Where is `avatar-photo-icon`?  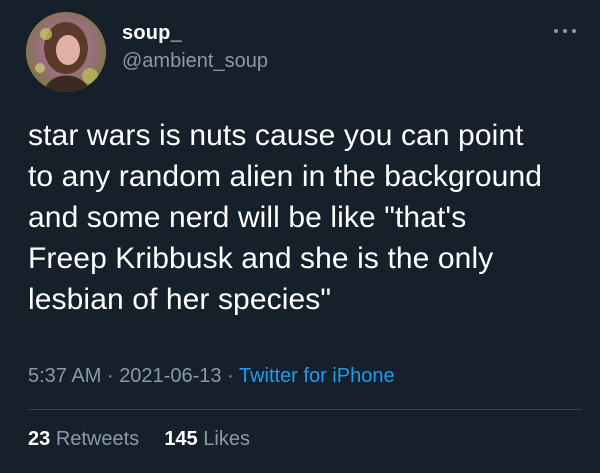 avatar-photo-icon is located at coordinates (66, 52).